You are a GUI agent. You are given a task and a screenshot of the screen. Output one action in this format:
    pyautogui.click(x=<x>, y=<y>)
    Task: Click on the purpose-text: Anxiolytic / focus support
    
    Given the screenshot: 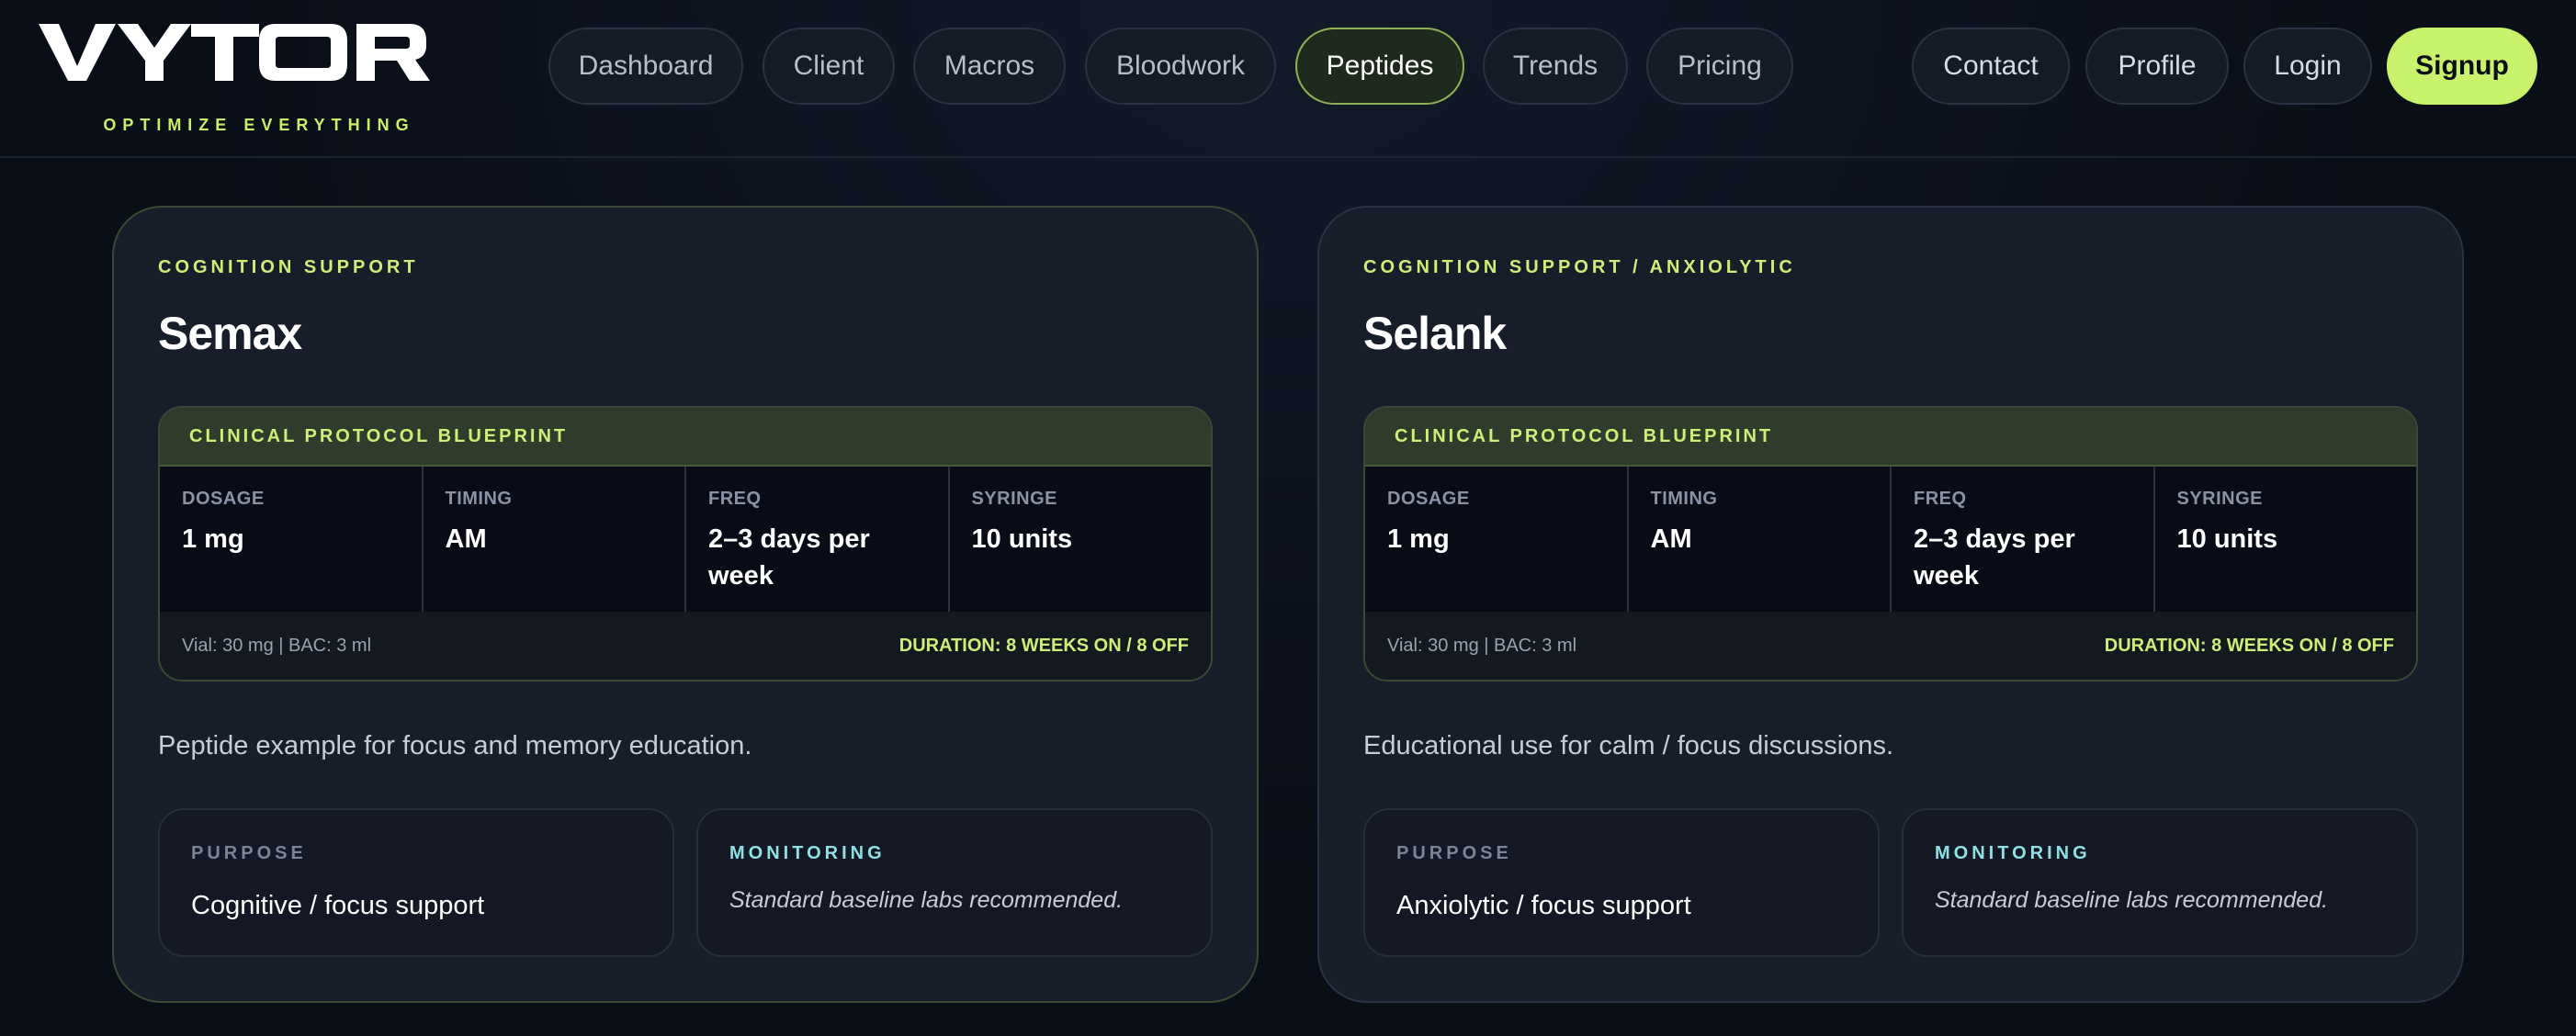 What is the action you would take?
    pyautogui.click(x=1543, y=906)
    